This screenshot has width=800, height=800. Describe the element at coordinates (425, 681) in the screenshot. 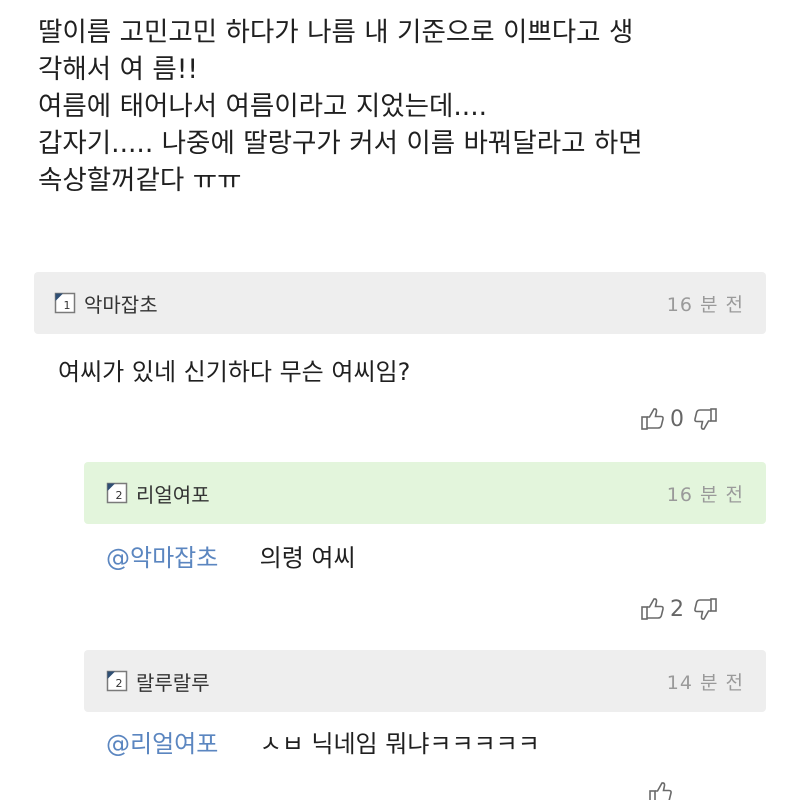

I see `reply-header: 2 랄루랄루 14 분 전` at that location.